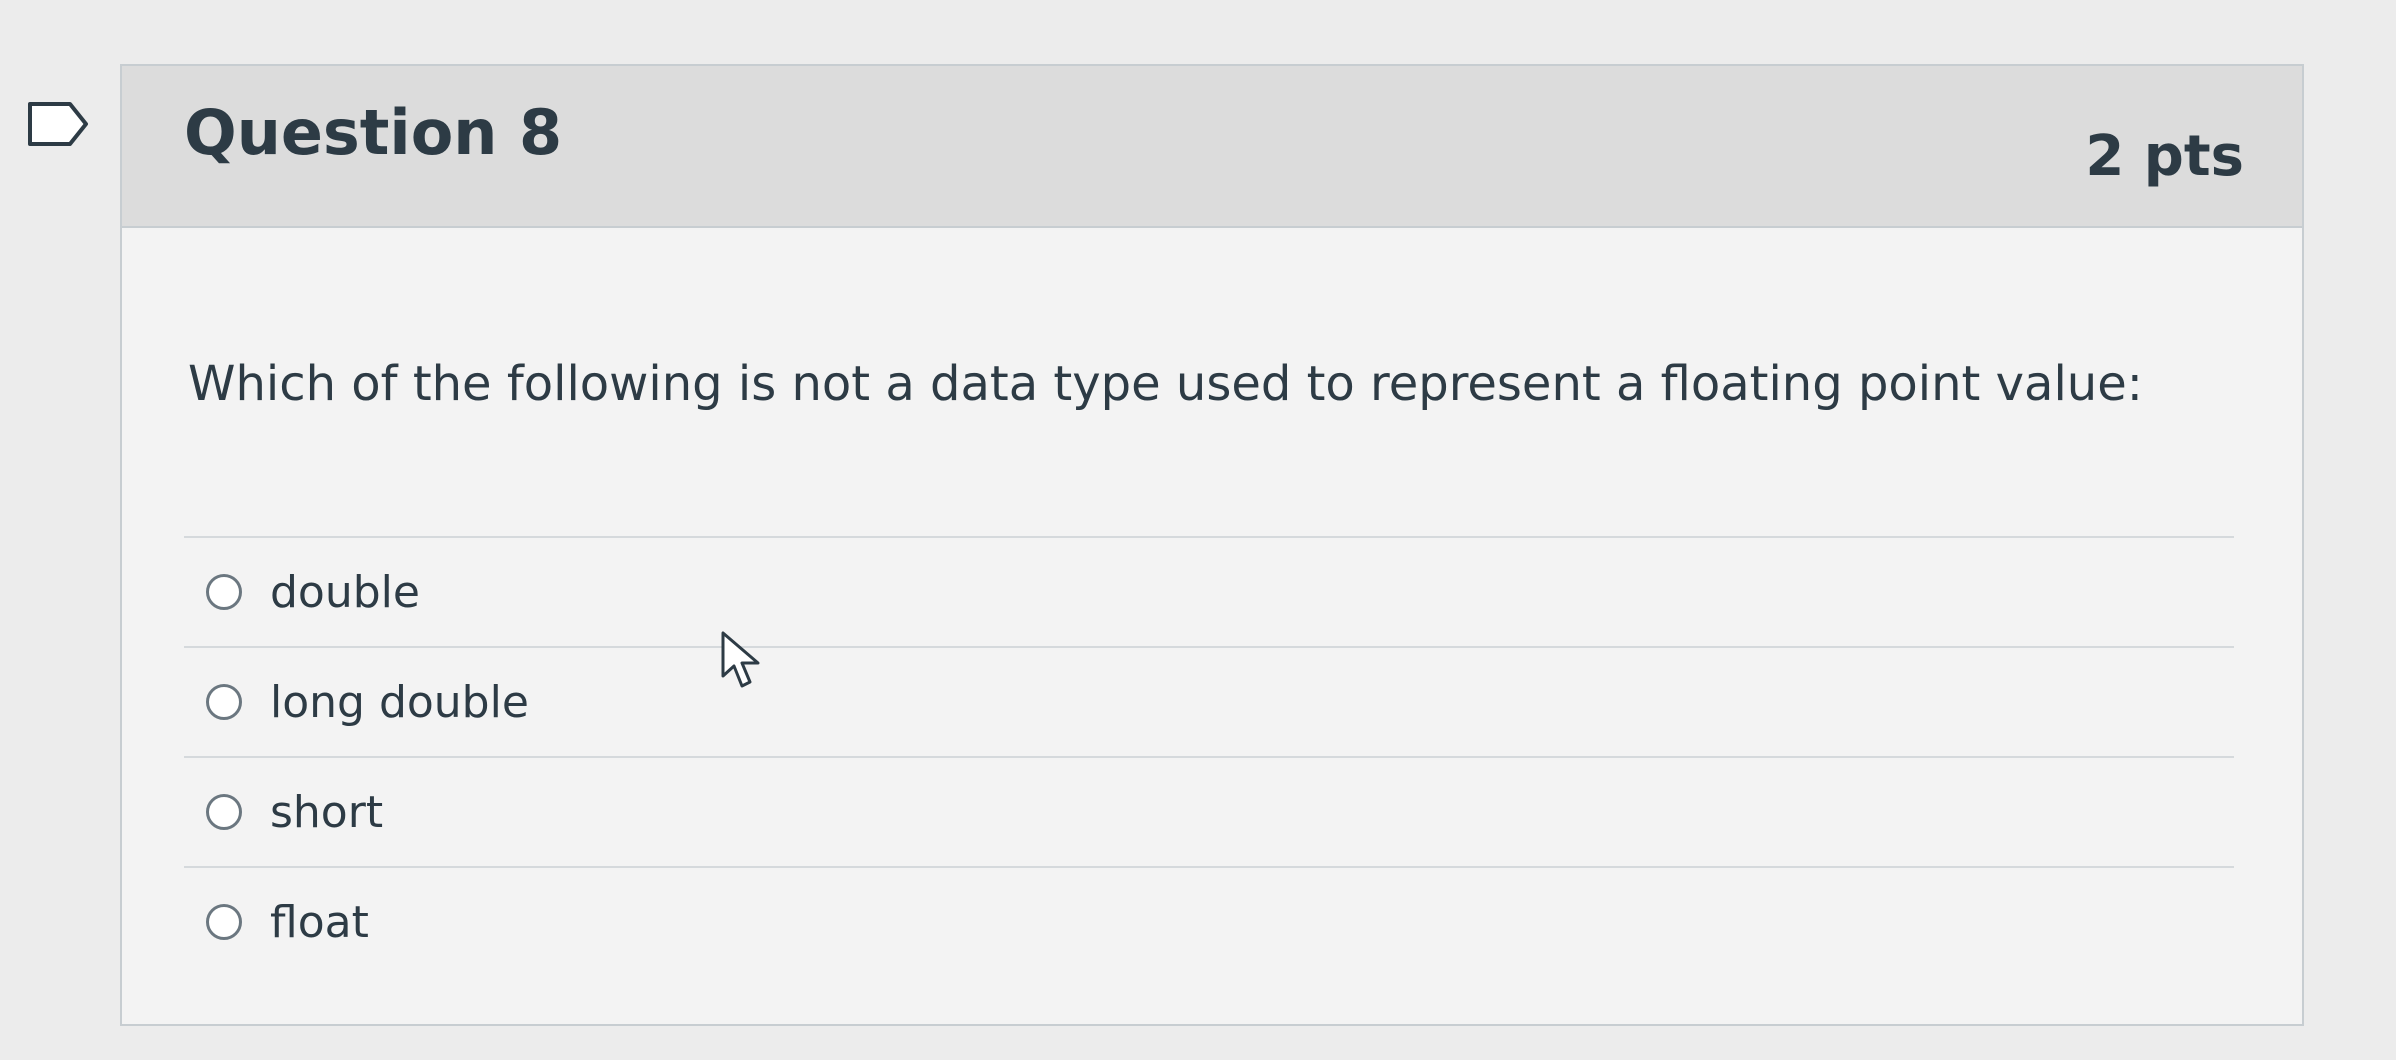 The width and height of the screenshot is (2396, 1060). Describe the element at coordinates (58, 124) in the screenshot. I see `flag-question-icon` at that location.